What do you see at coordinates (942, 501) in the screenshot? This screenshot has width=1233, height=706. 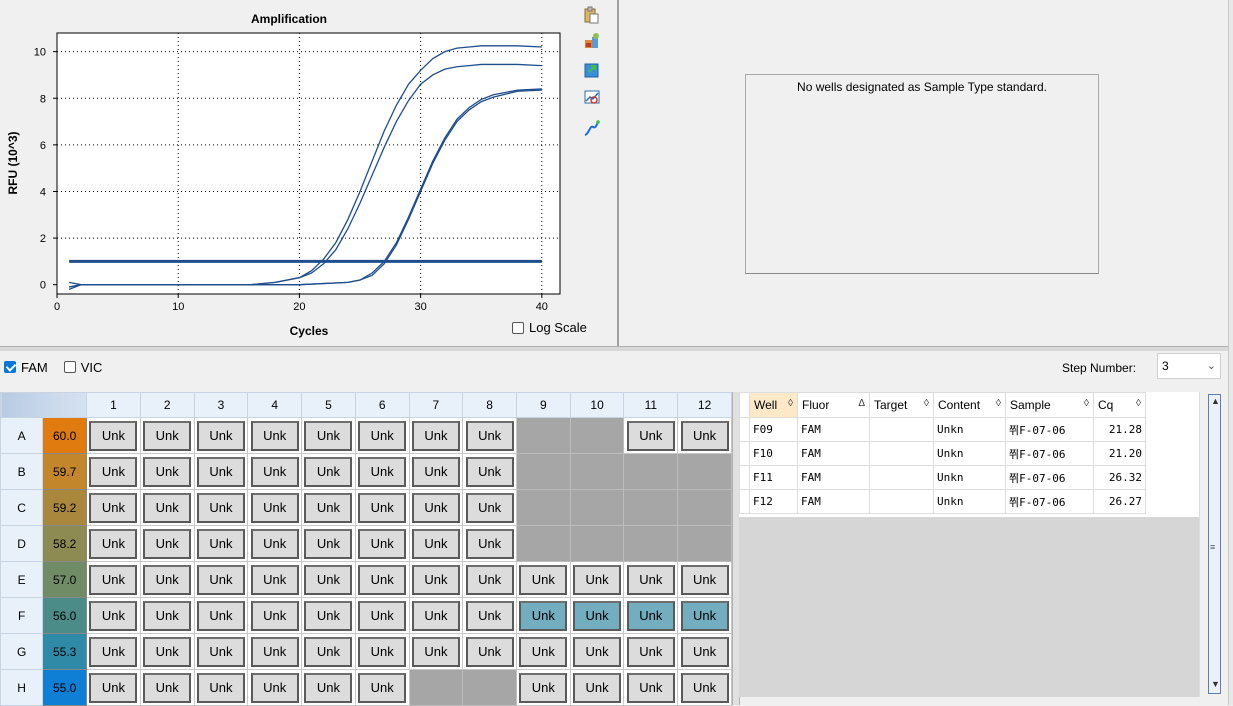 I see `table-row: F12 FAM Unkn 쮜F-07-06 26.27` at bounding box center [942, 501].